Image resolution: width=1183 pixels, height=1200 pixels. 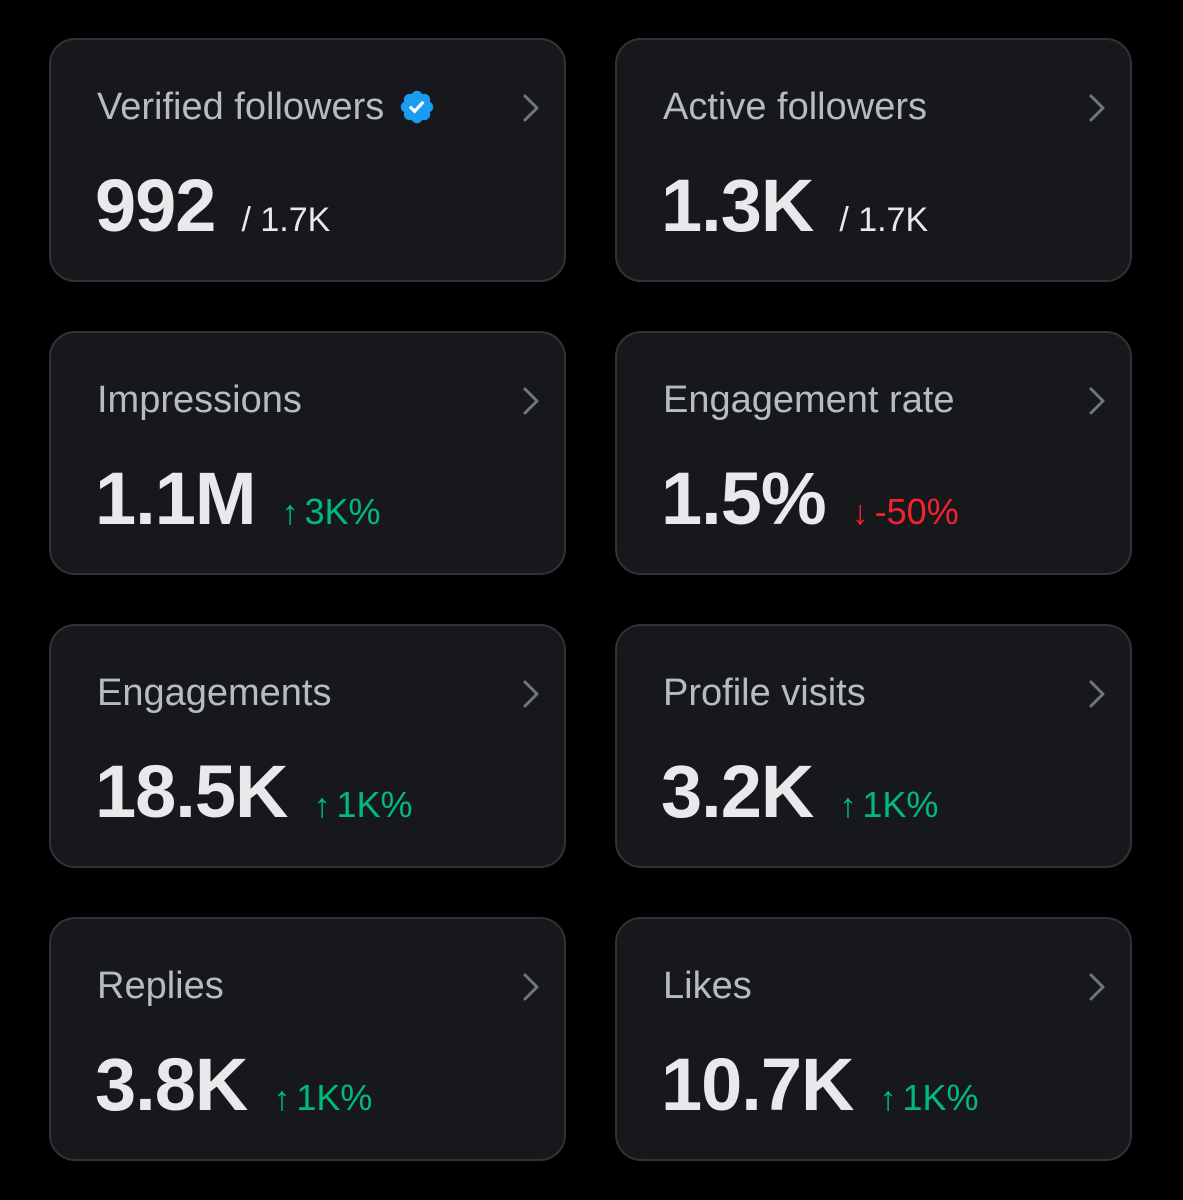 I want to click on metric-value: 1.5%, so click(x=744, y=498).